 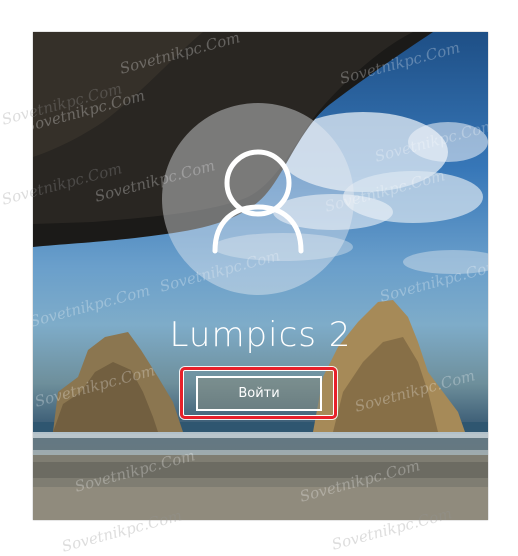 What do you see at coordinates (259, 393) in the screenshot?
I see `sign-in-button: Войти` at bounding box center [259, 393].